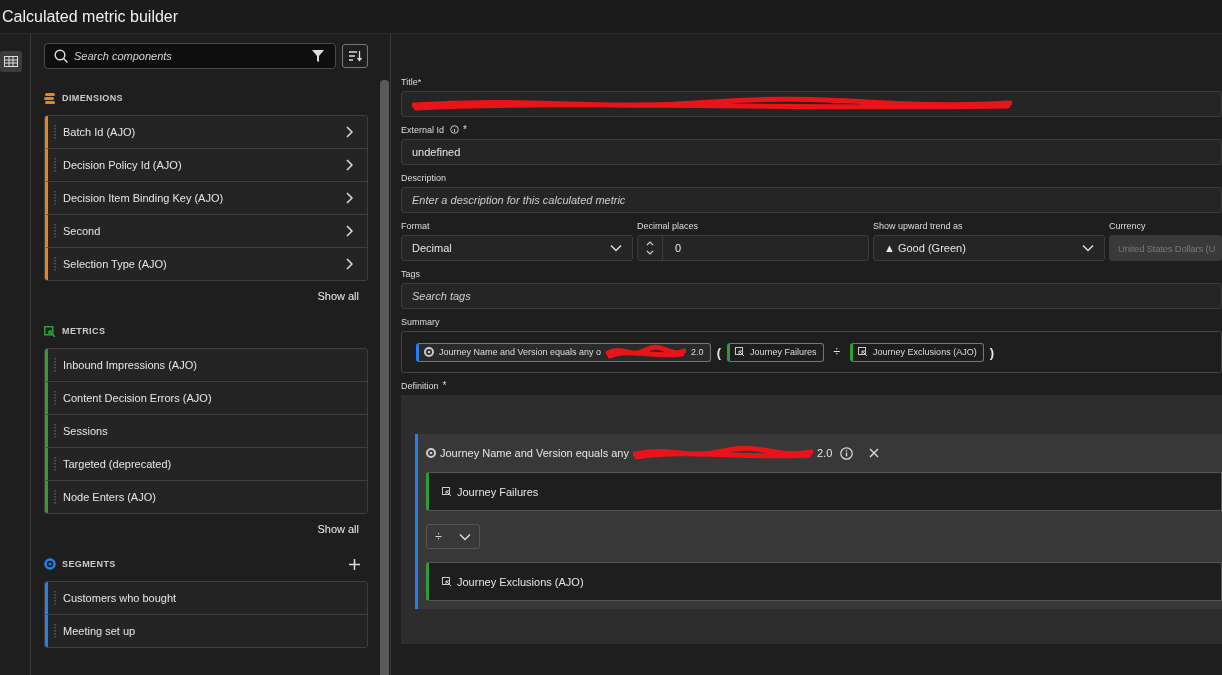 Image resolution: width=1222 pixels, height=675 pixels. I want to click on panel-toggle-button, so click(11, 61).